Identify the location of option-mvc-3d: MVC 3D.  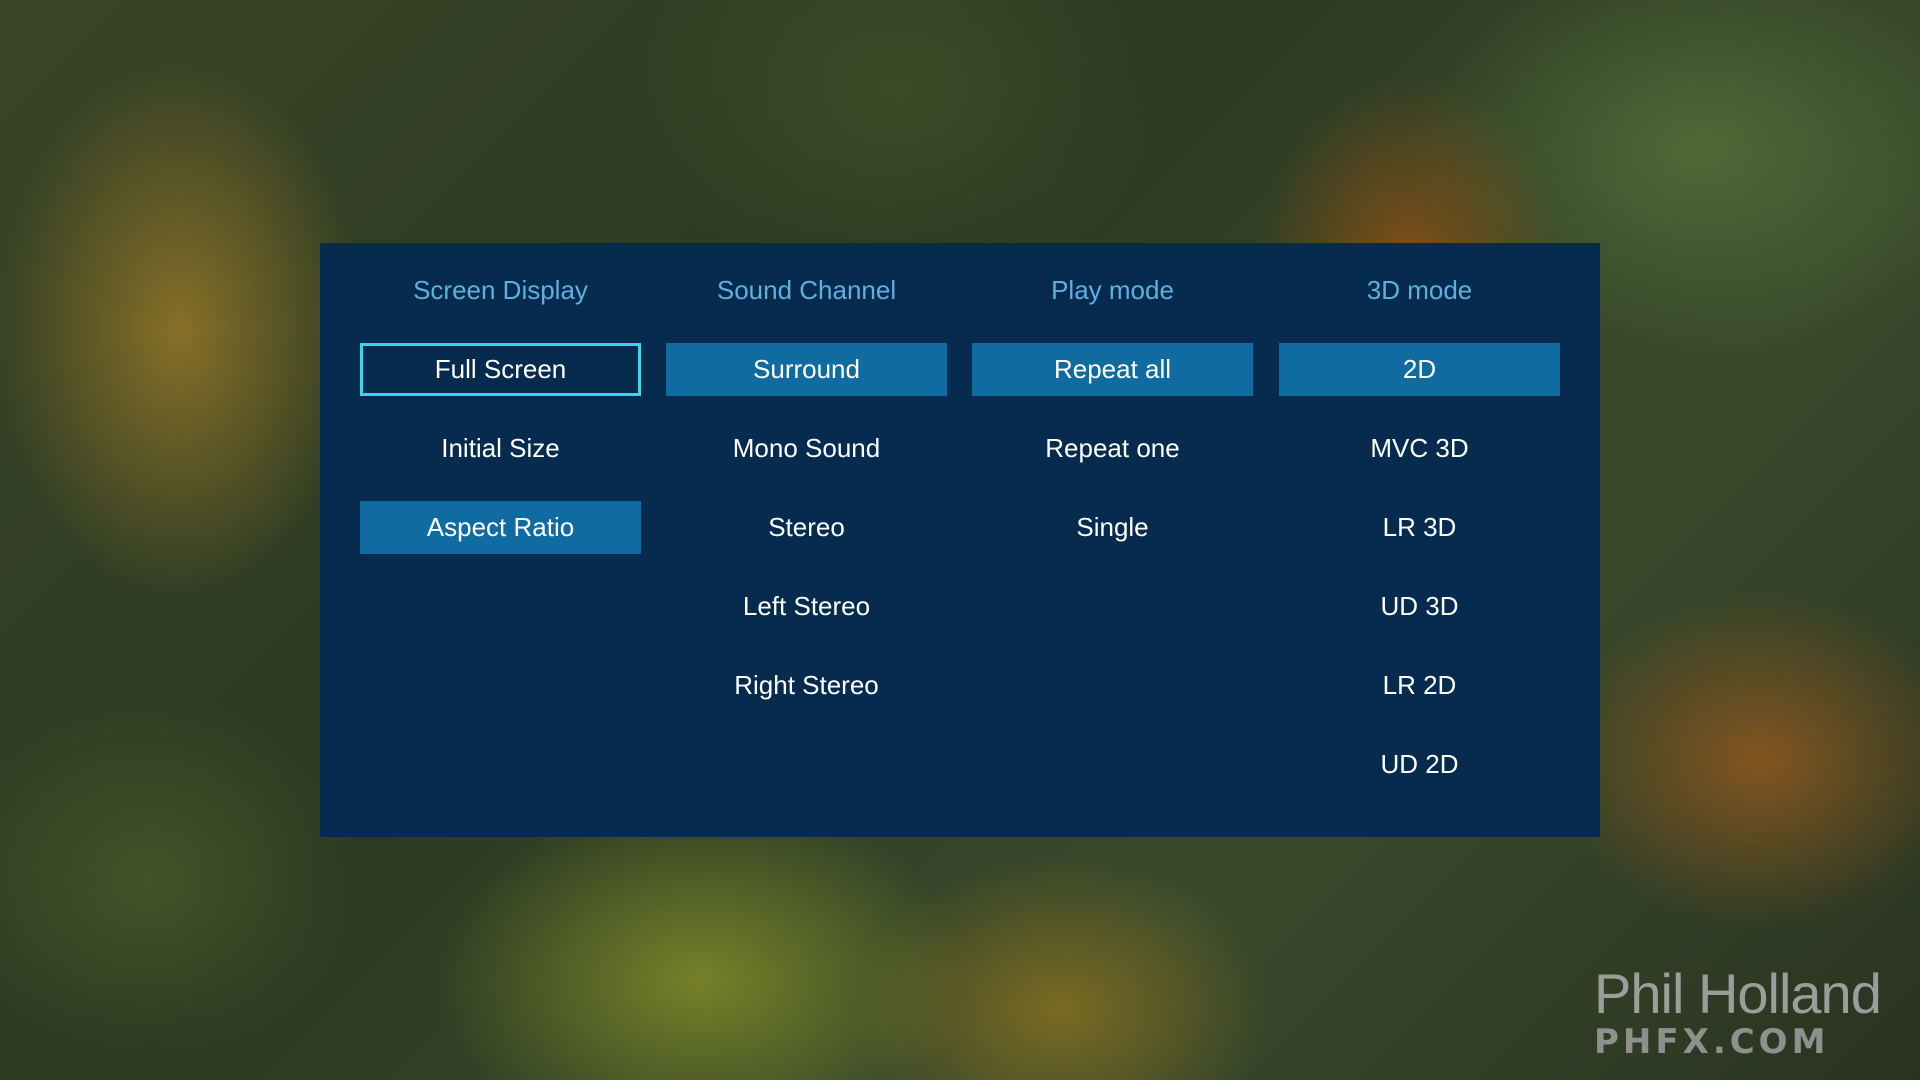
(1419, 448).